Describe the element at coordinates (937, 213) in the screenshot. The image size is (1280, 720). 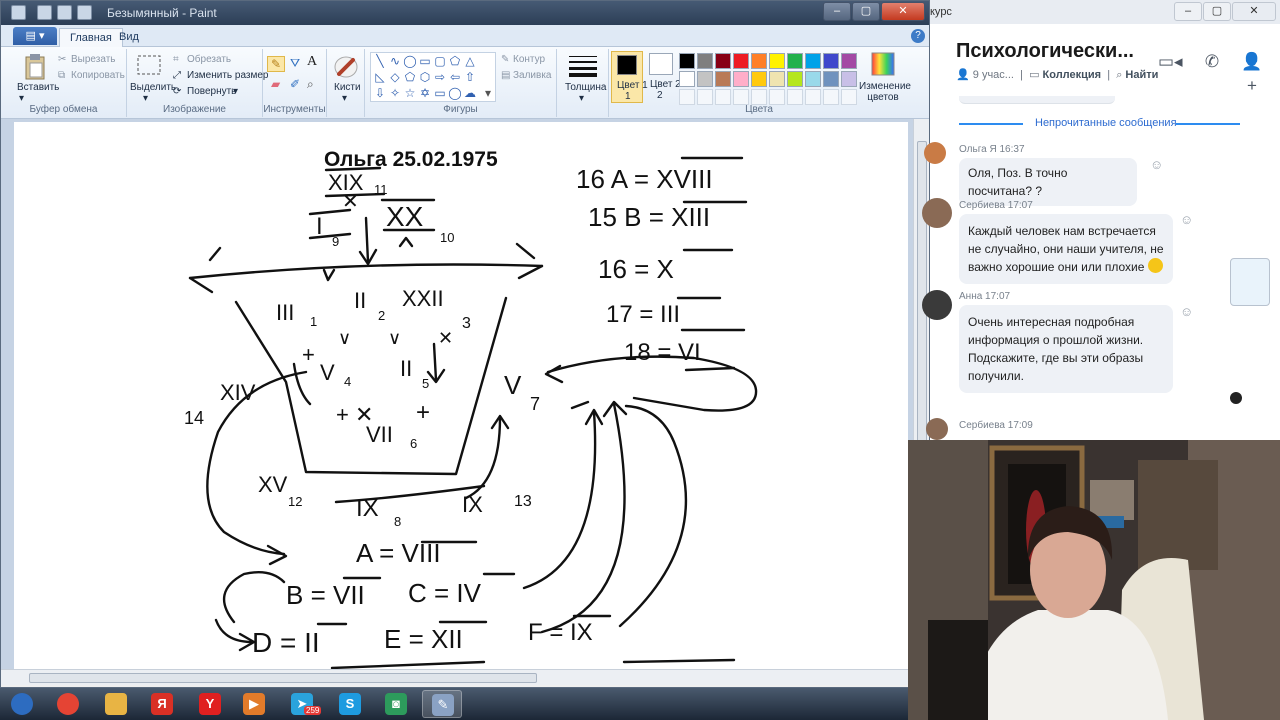
I see `avatar-serbieva` at that location.